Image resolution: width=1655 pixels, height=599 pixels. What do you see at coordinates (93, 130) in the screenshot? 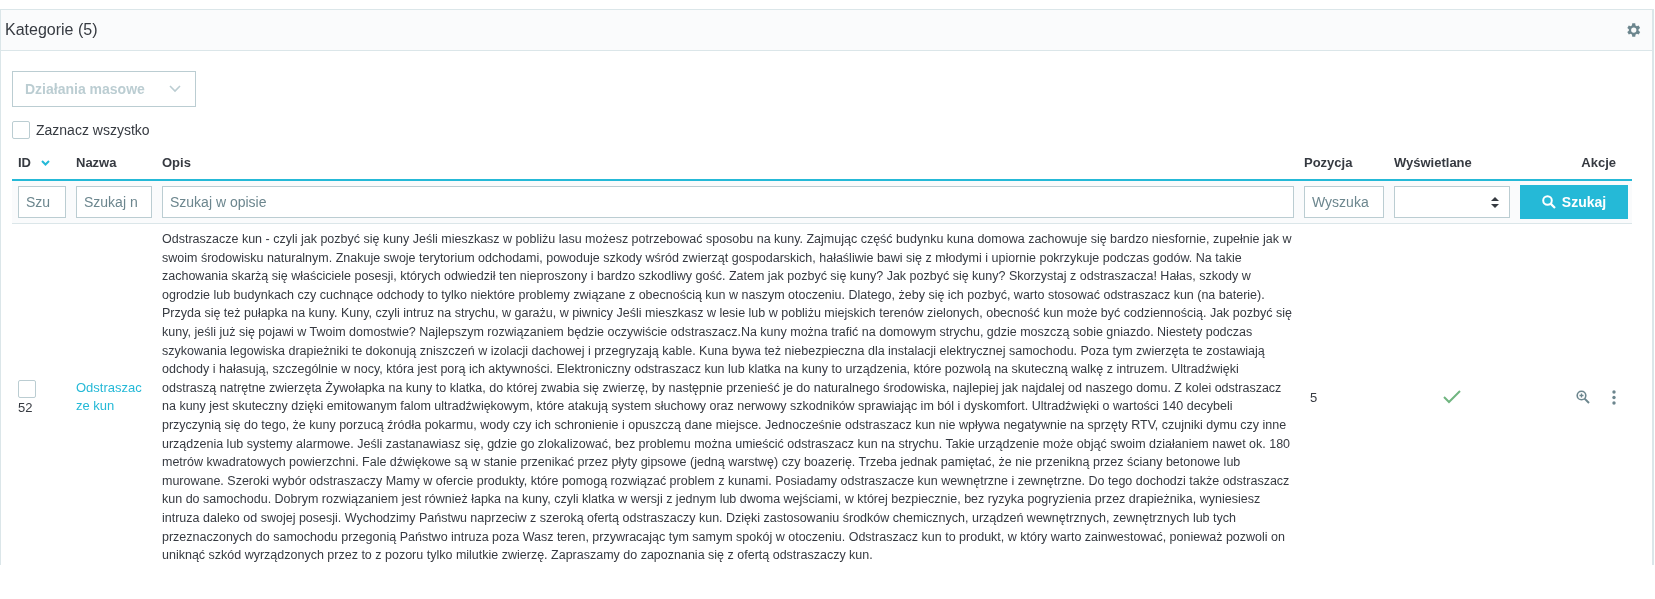
I see `checkbox-label: Zaznacz wszystko` at bounding box center [93, 130].